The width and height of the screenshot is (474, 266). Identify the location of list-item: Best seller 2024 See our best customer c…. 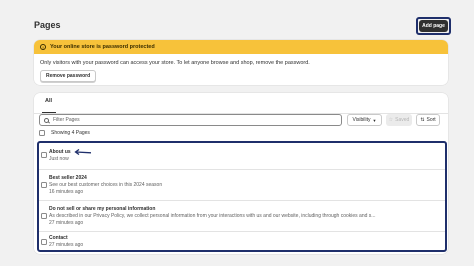
(242, 184).